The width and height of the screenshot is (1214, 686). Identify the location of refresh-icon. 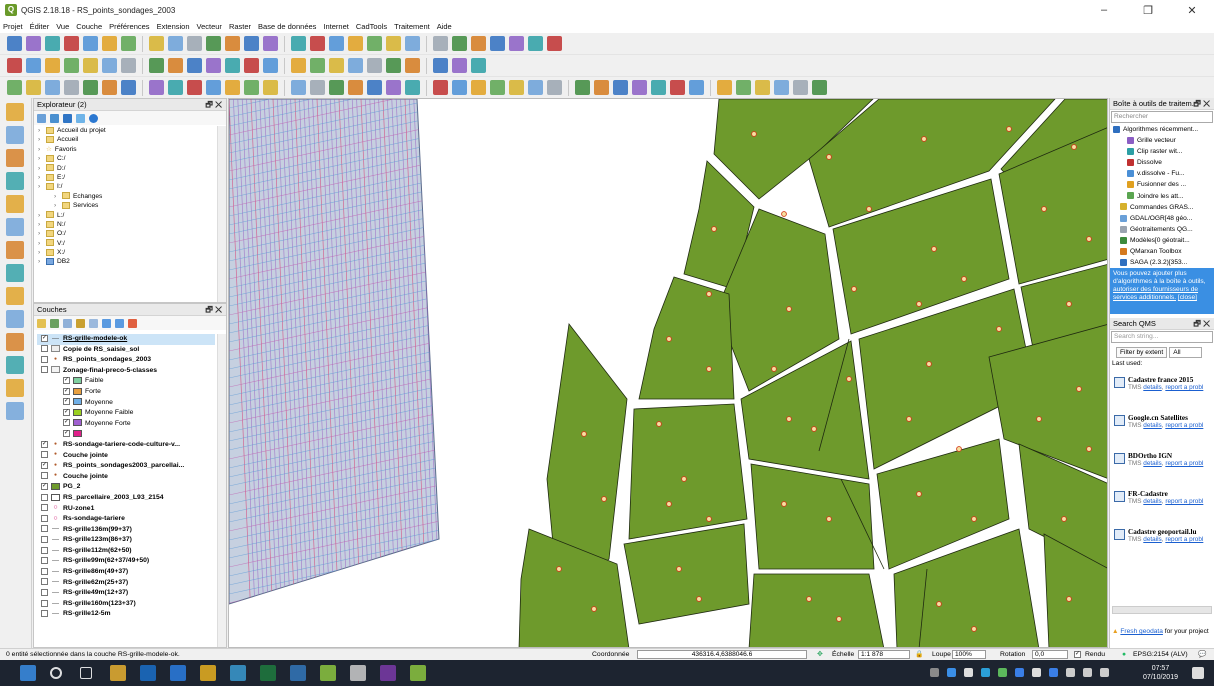
(54, 118).